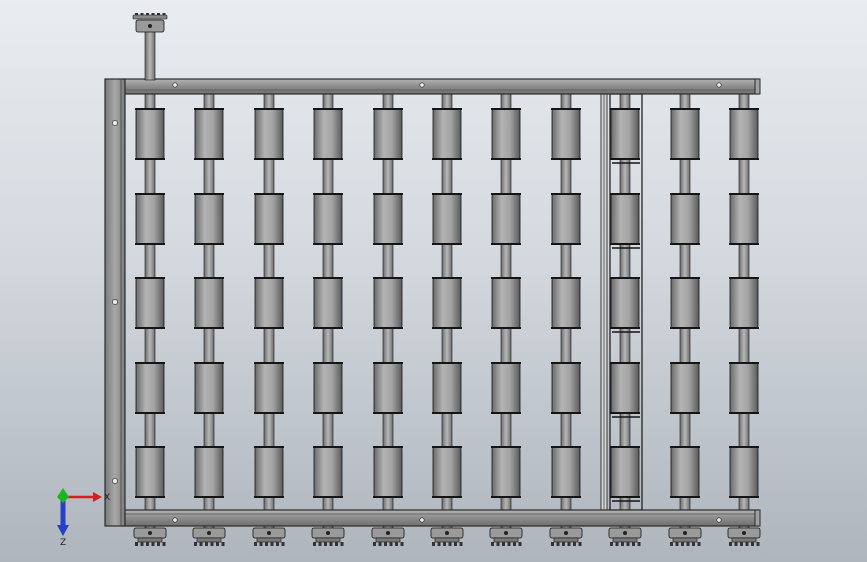 The width and height of the screenshot is (867, 562). What do you see at coordinates (107, 498) in the screenshot?
I see `x-axis-label: X` at bounding box center [107, 498].